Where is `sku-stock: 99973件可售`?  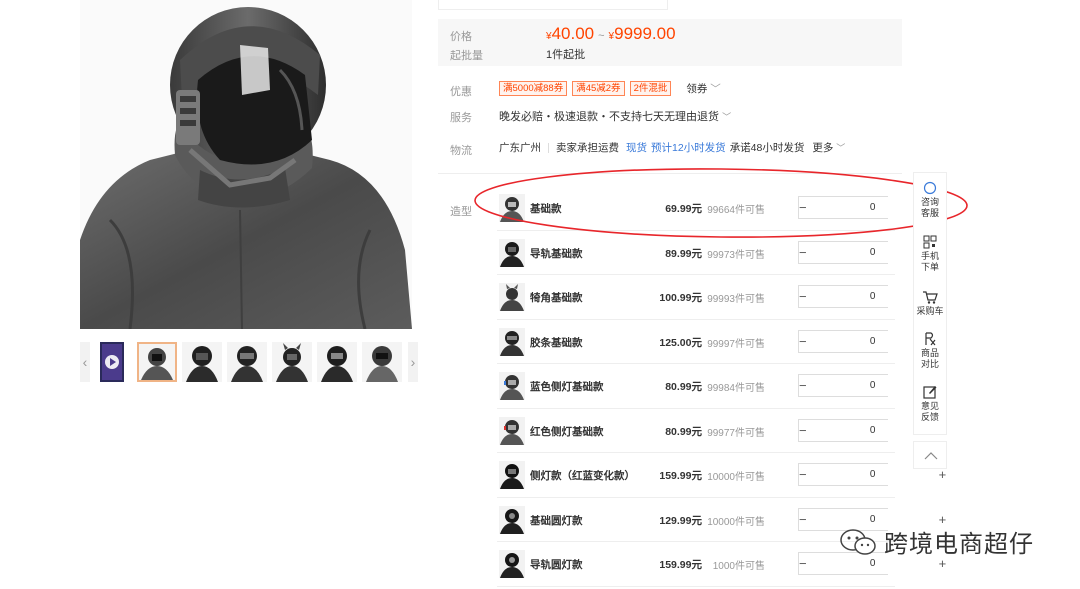
sku-stock: 99973件可售 is located at coordinates (736, 255).